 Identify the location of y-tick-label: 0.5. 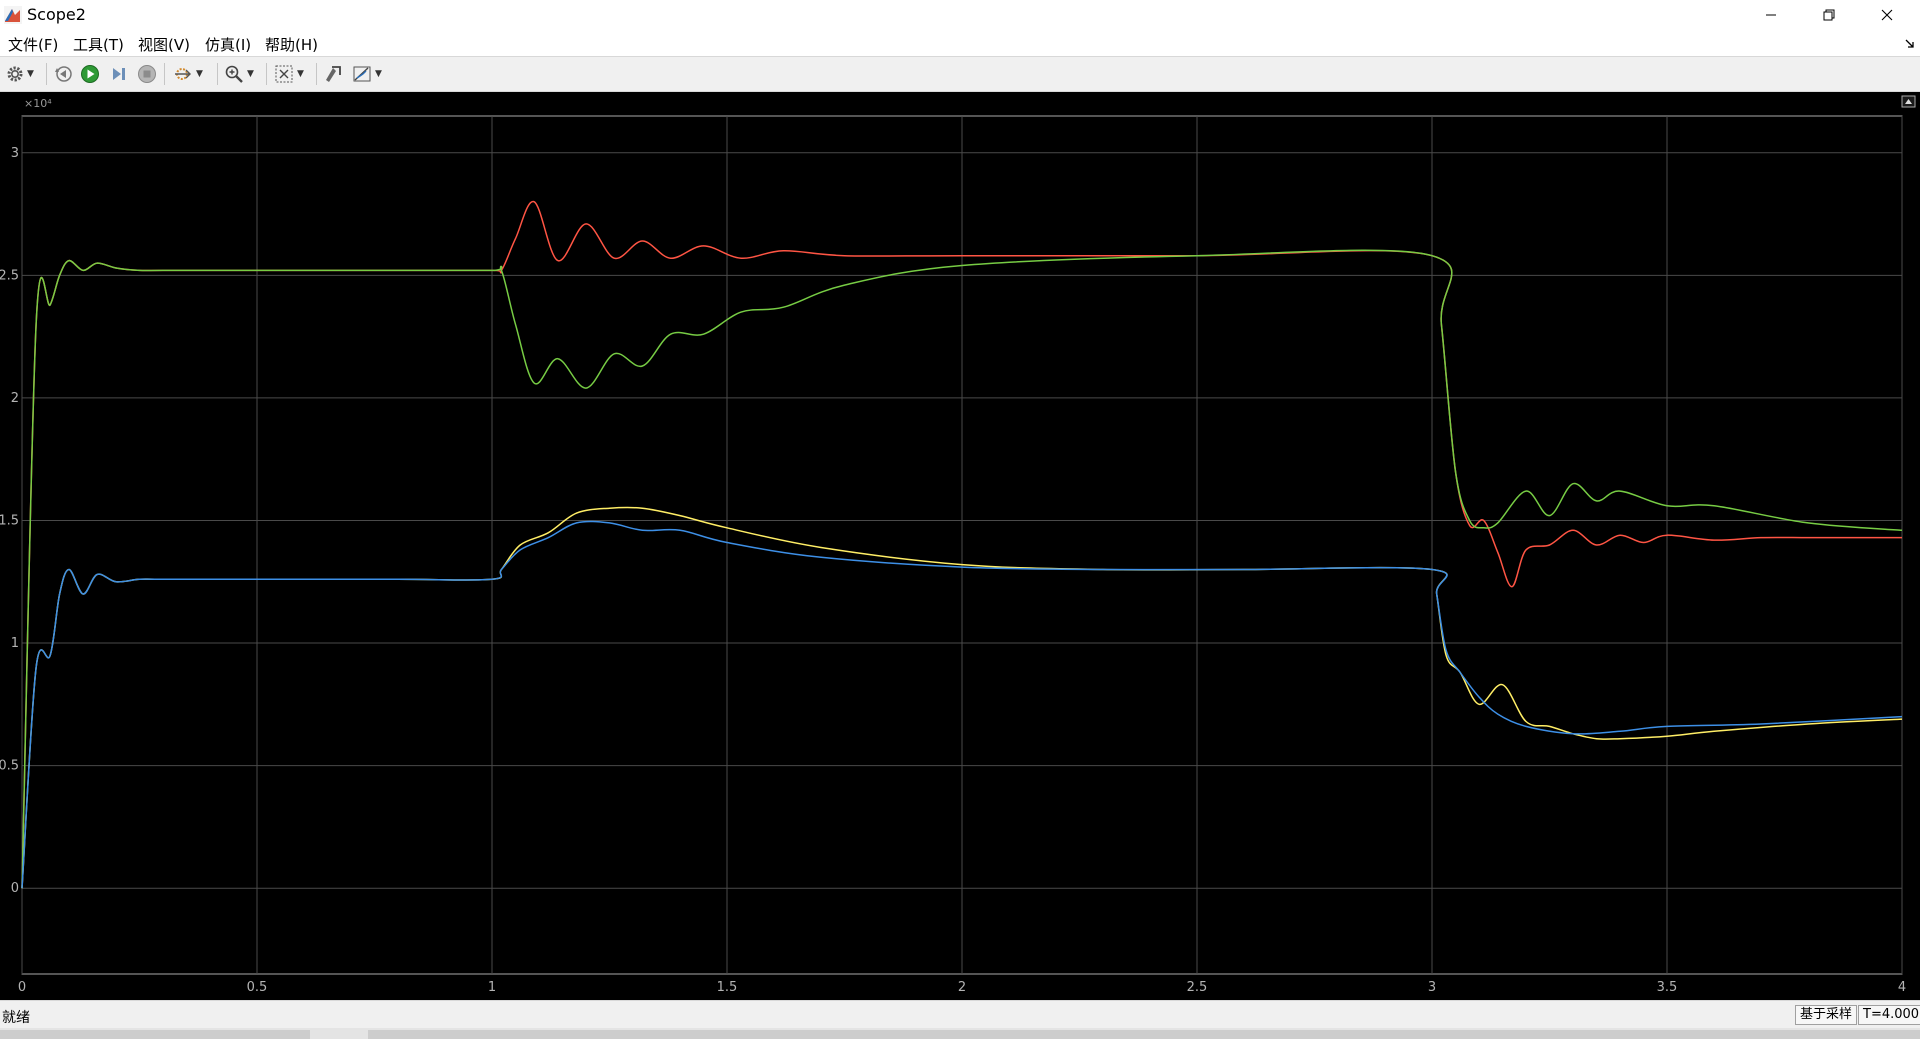
(9, 766).